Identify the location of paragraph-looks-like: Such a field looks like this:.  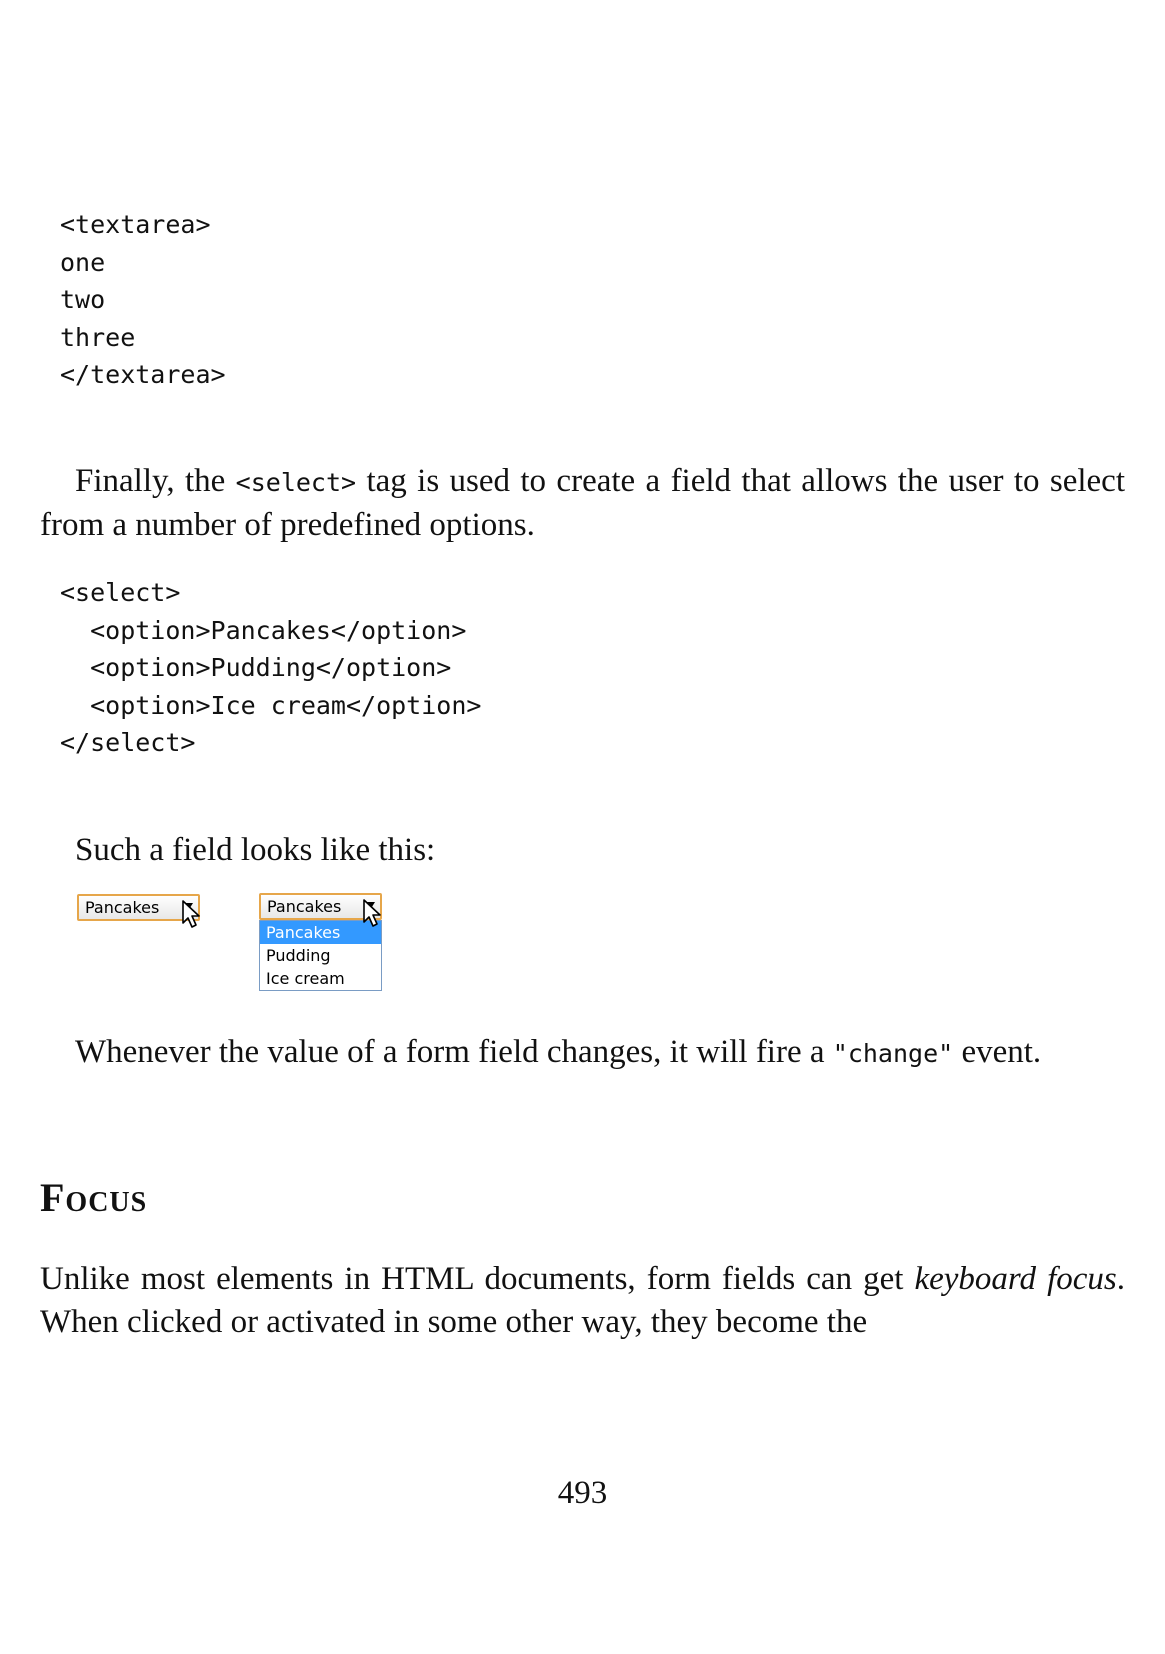
(255, 850).